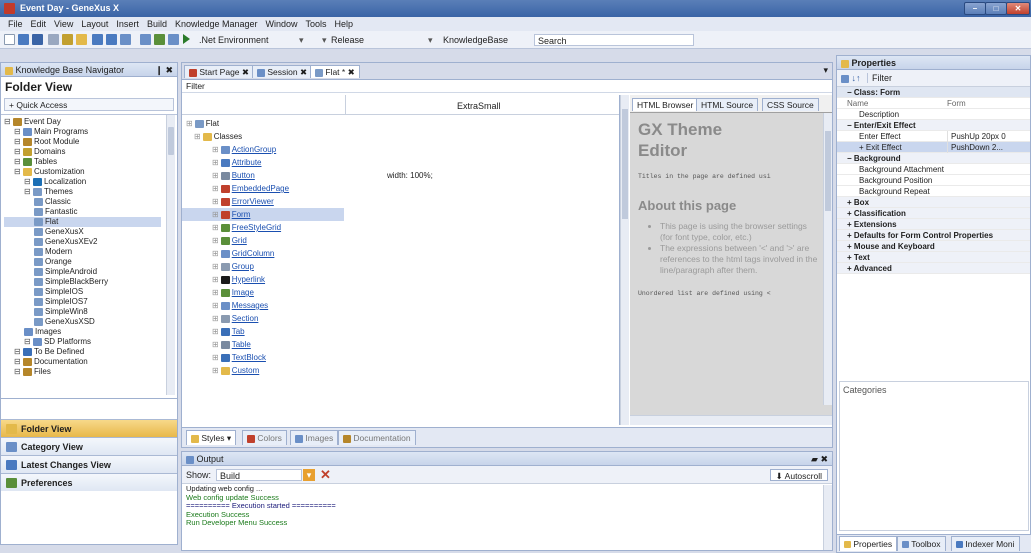  Describe the element at coordinates (127, 24) in the screenshot. I see `menu-insert: Insert` at that location.